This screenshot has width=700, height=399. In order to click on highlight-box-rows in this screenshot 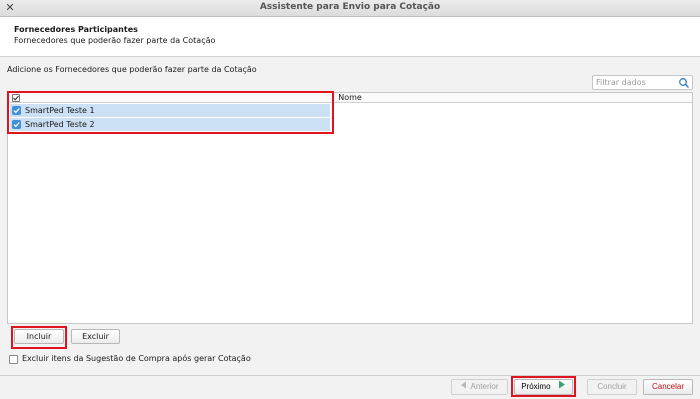, I will do `click(170, 112)`.